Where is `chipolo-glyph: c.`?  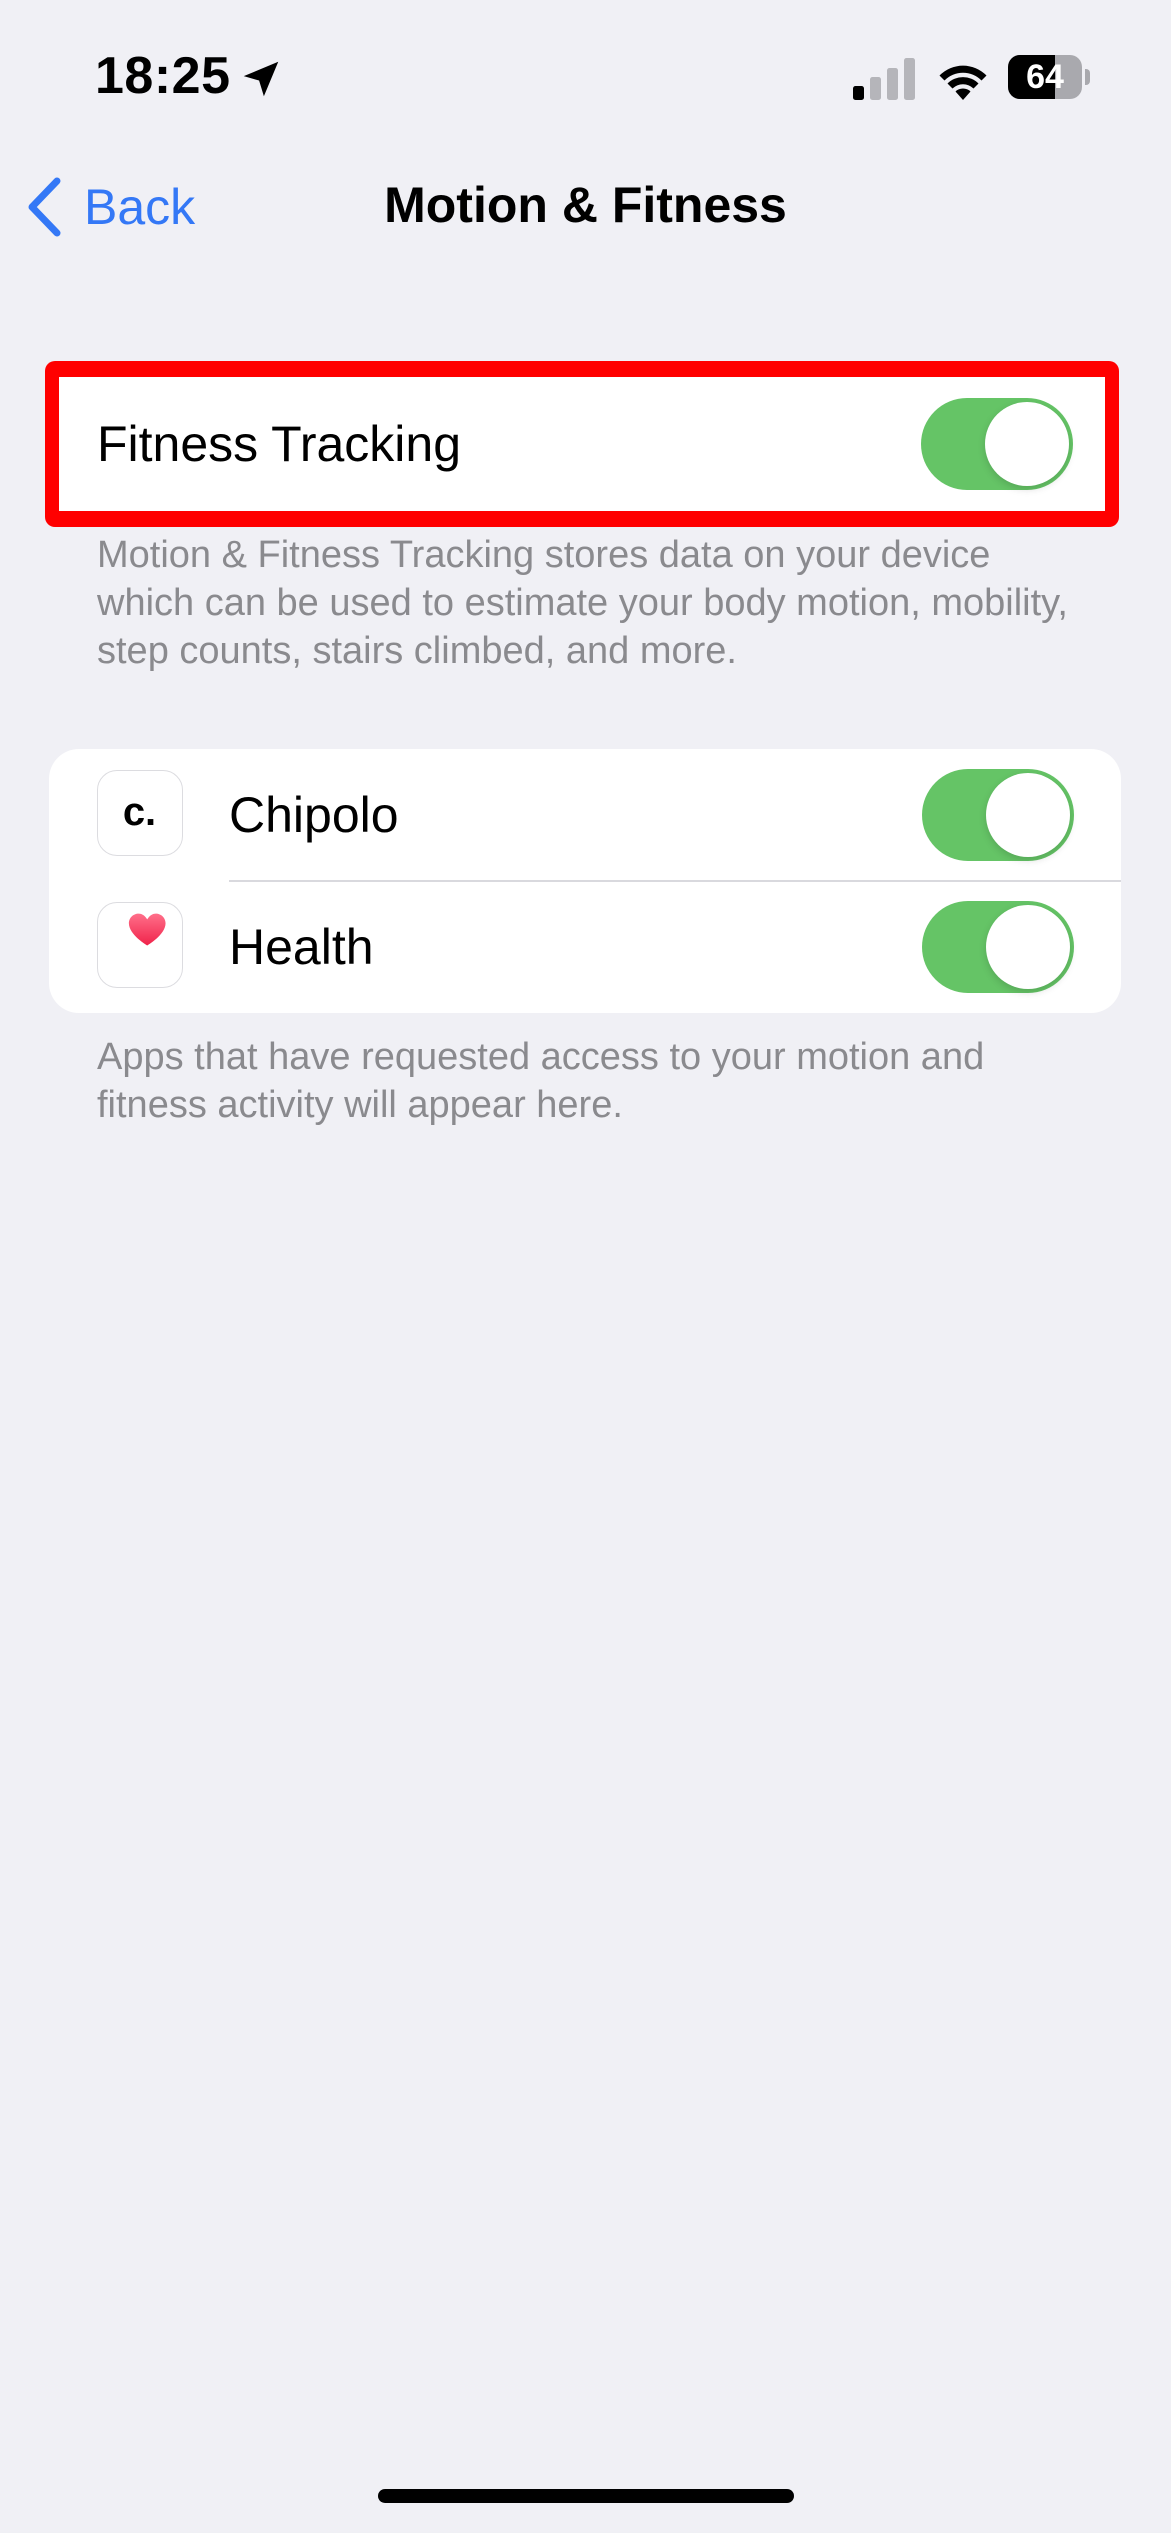 chipolo-glyph: c. is located at coordinates (139, 812).